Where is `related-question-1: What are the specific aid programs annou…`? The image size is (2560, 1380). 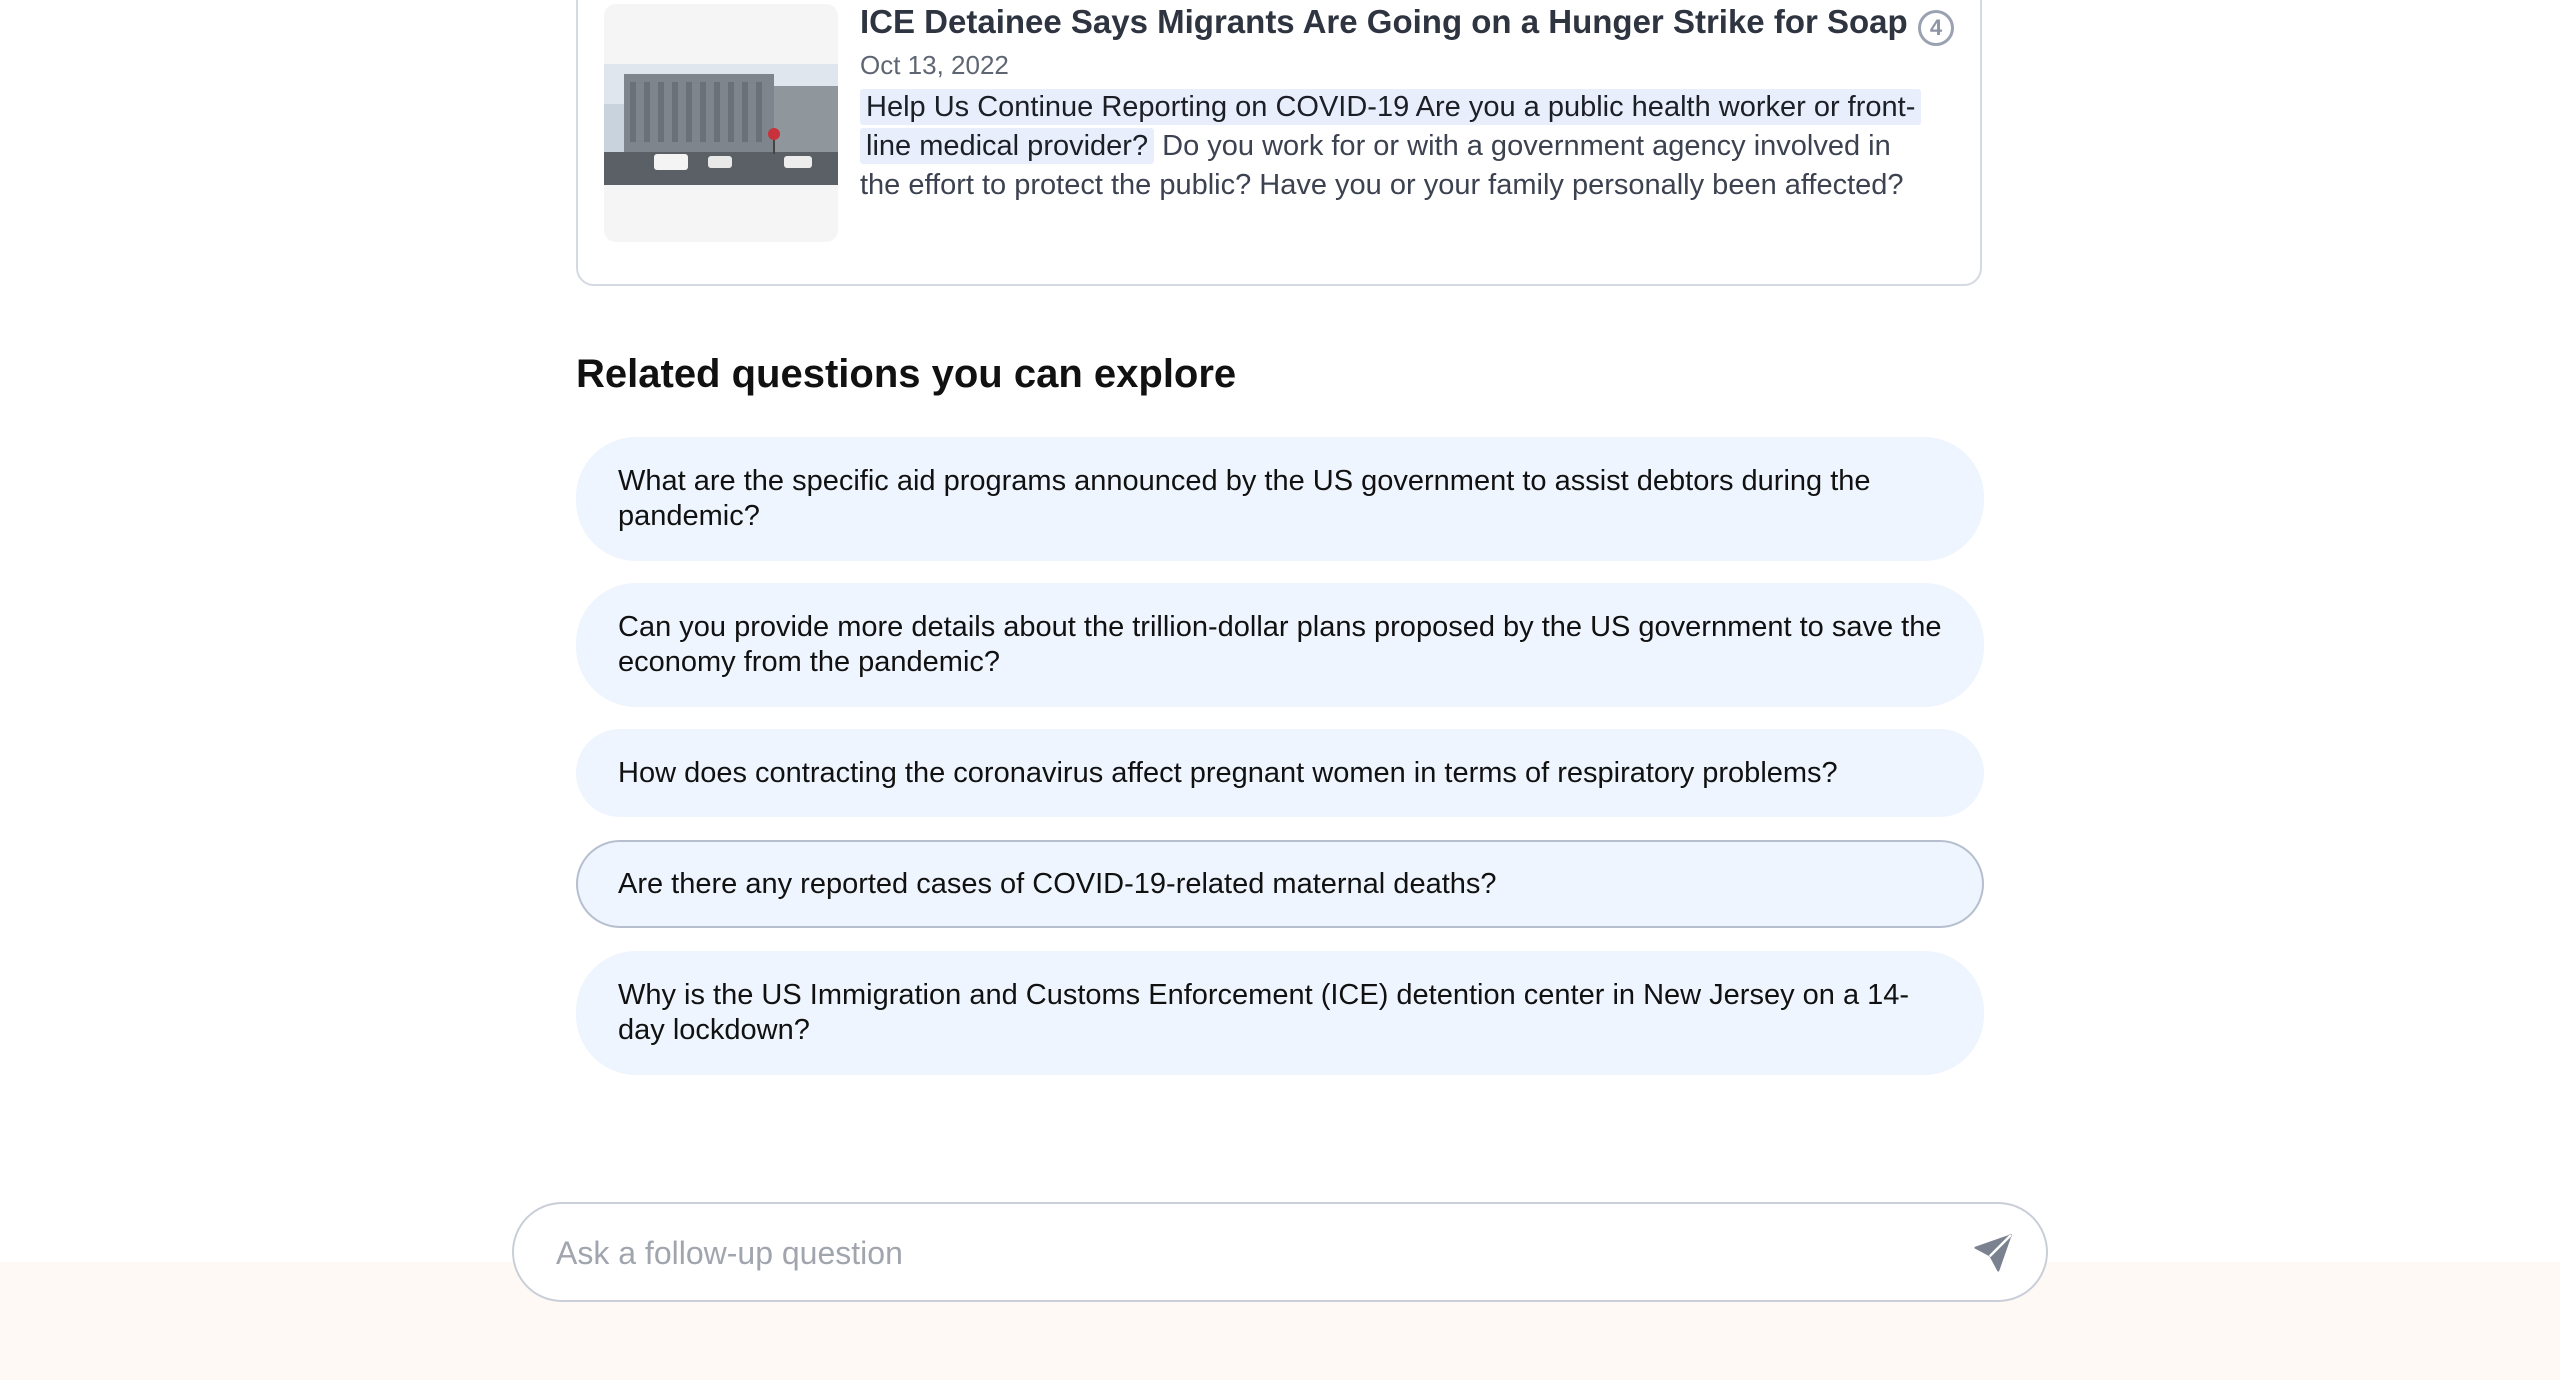
related-question-1: What are the specific aid programs annou… is located at coordinates (1280, 499).